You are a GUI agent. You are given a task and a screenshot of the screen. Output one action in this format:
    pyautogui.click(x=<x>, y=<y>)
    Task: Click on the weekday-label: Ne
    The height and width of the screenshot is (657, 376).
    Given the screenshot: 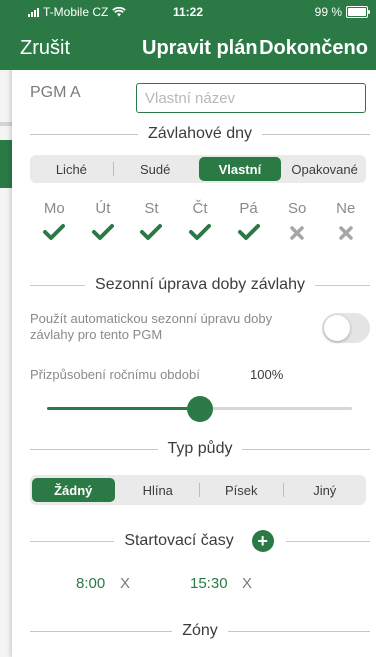 What is the action you would take?
    pyautogui.click(x=346, y=208)
    